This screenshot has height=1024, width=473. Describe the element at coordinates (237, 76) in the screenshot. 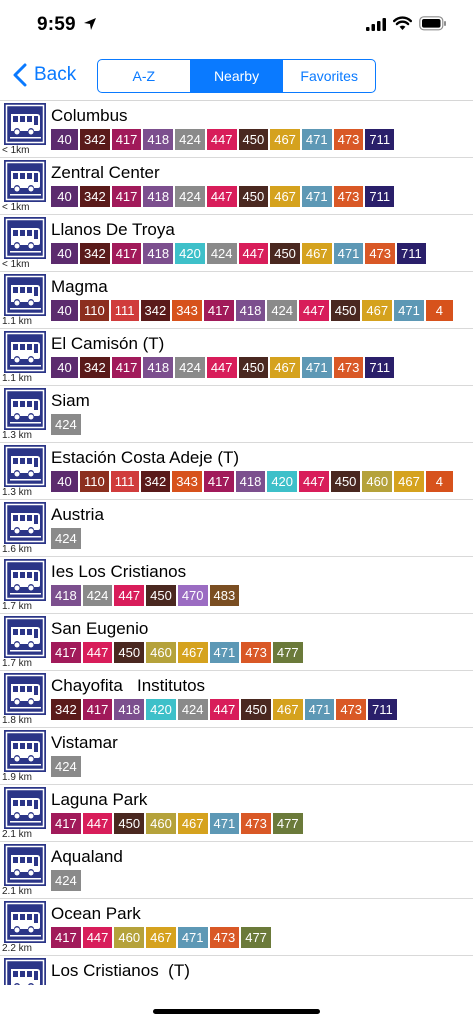

I see `segment-nearby: Nearby` at that location.